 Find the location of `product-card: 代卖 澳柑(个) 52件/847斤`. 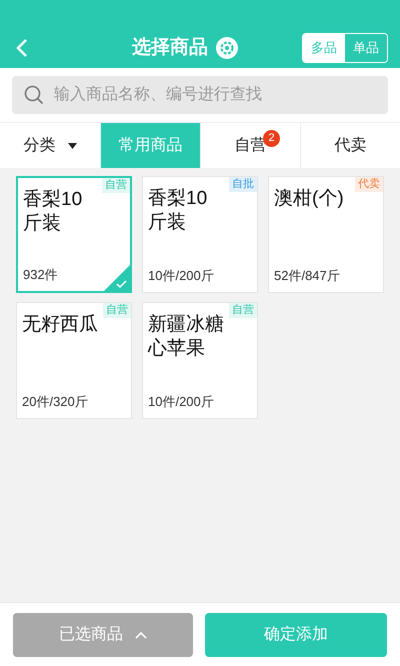

product-card: 代卖 澳柑(个) 52件/847斤 is located at coordinates (326, 234).